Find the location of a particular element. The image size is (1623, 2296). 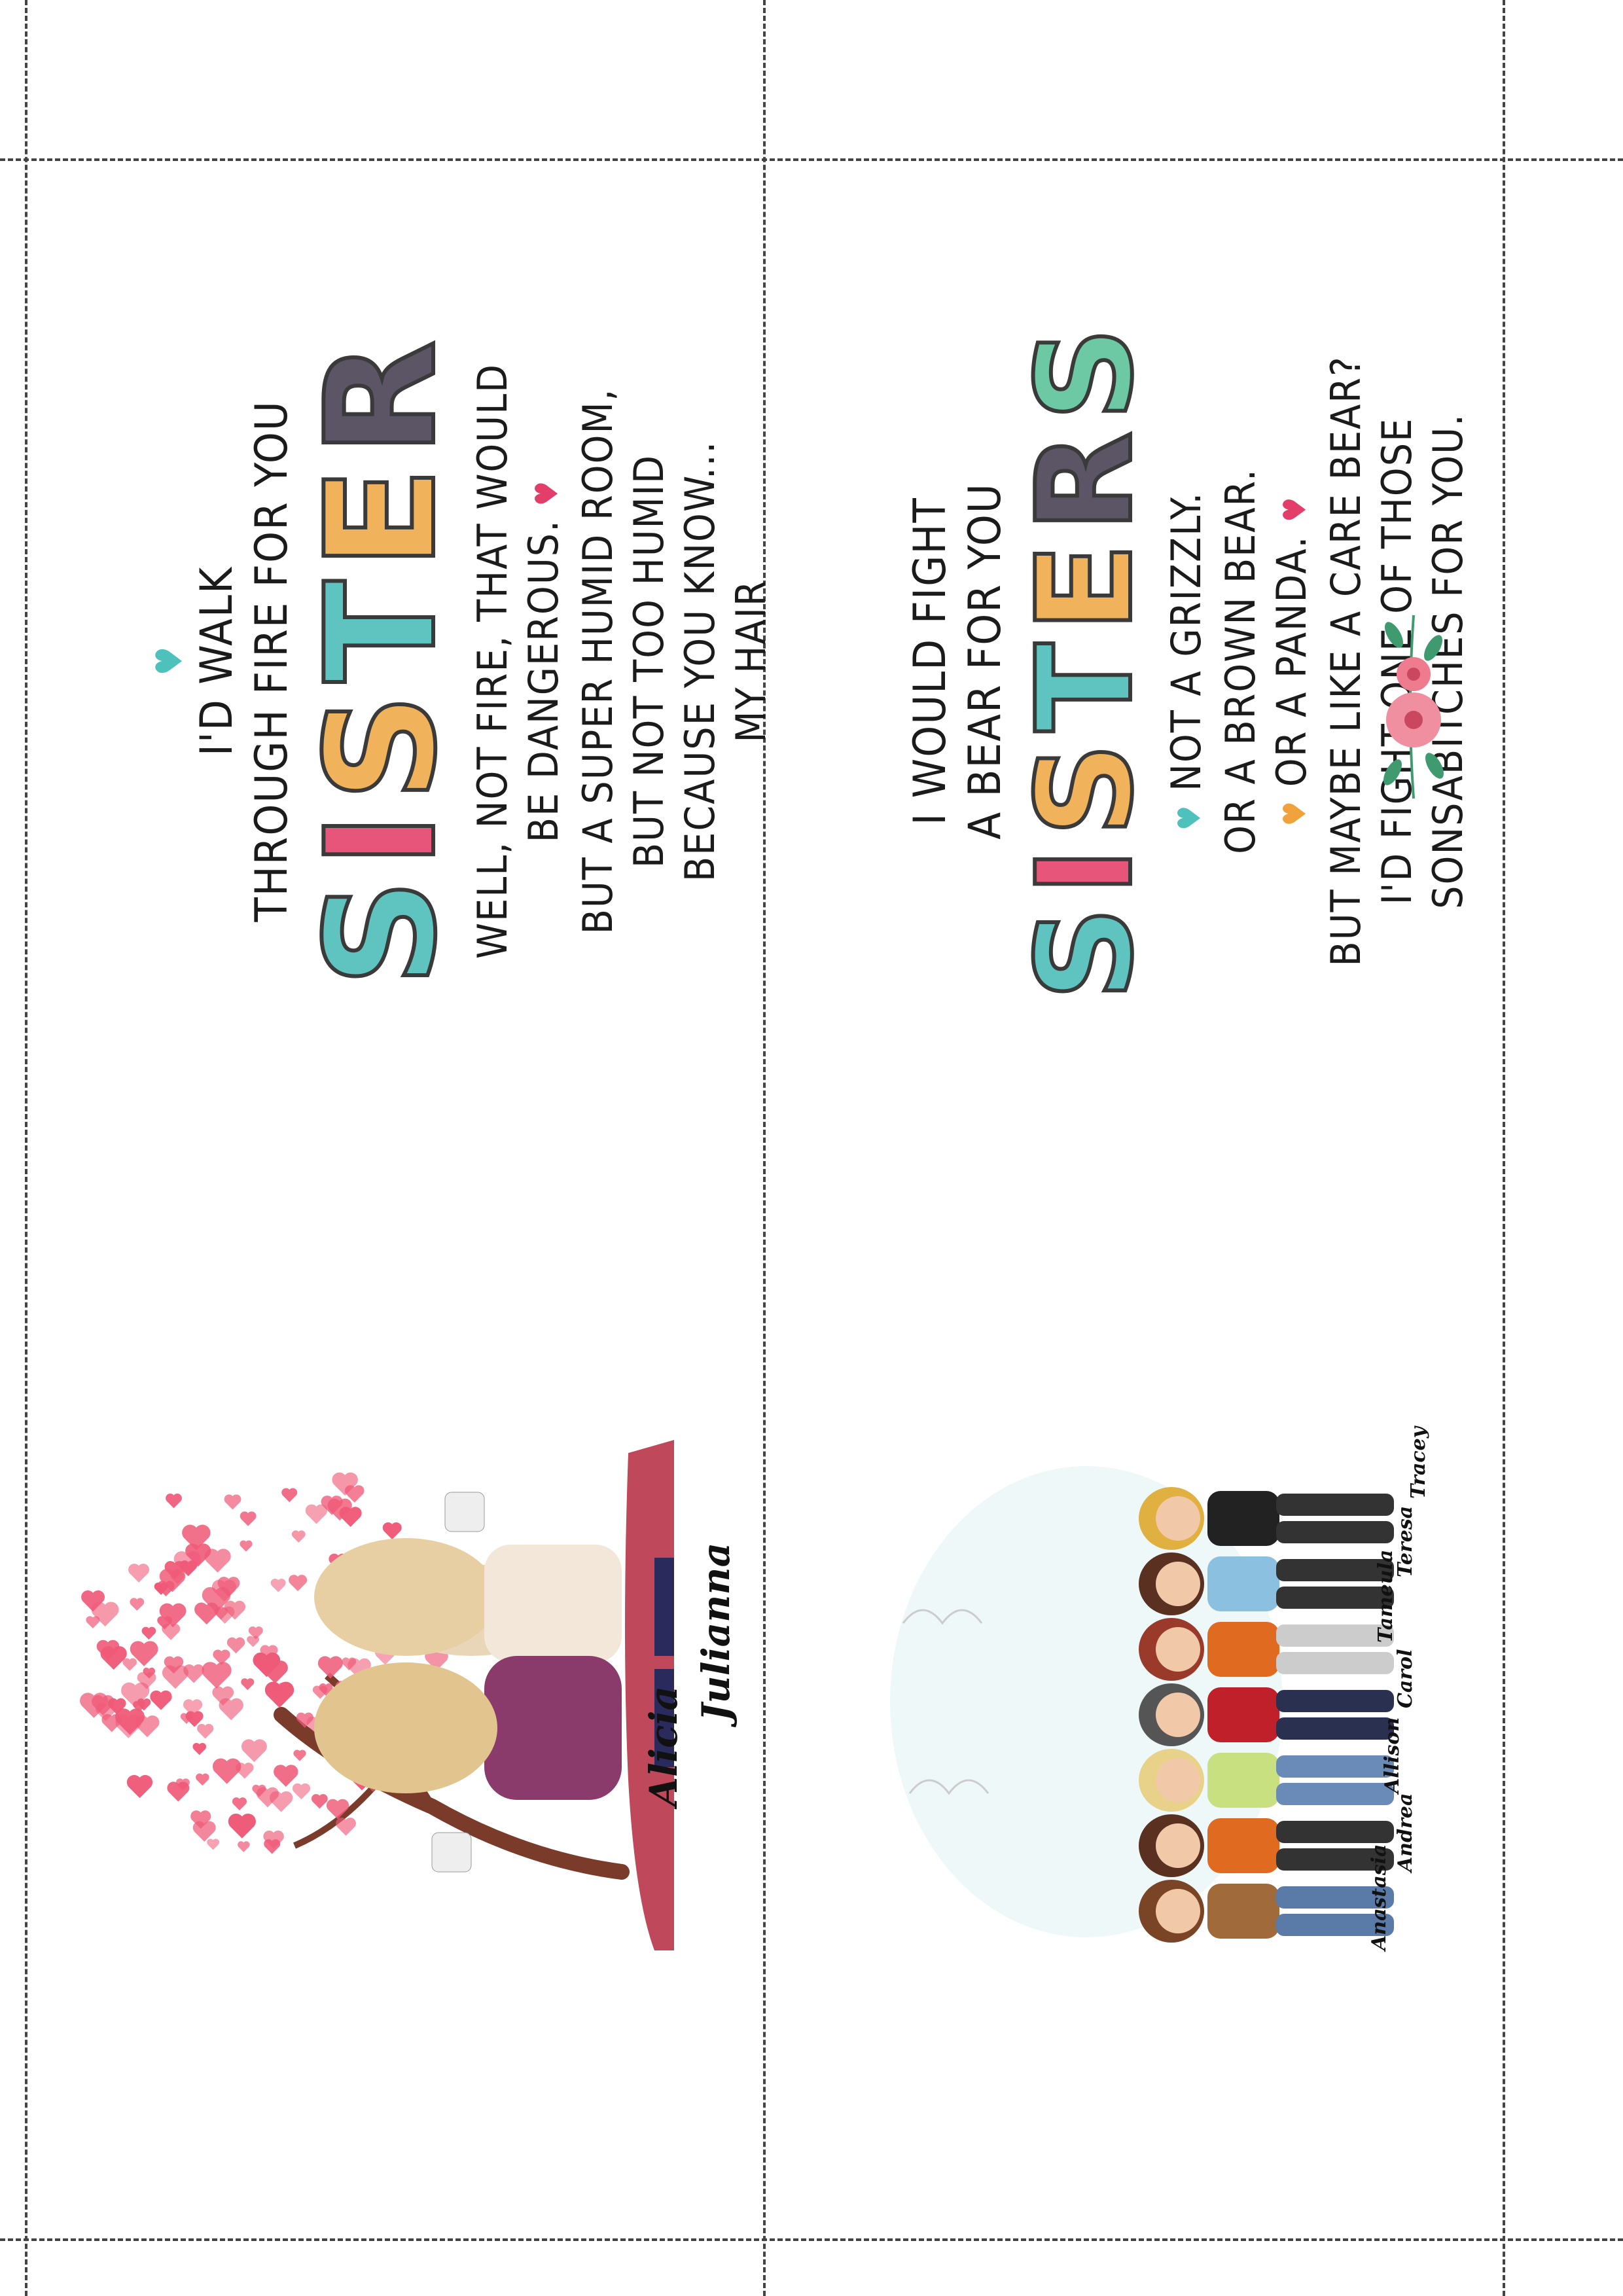

quote-text: Not a grizzly. is located at coordinates (1186, 641).